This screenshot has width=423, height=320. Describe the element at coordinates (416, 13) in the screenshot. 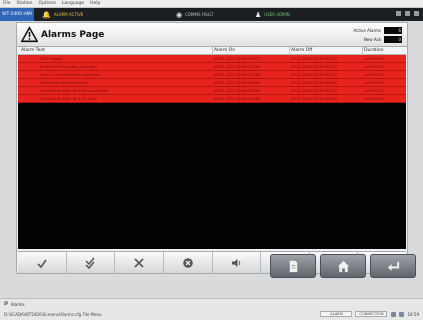

I see `close-icon` at that location.